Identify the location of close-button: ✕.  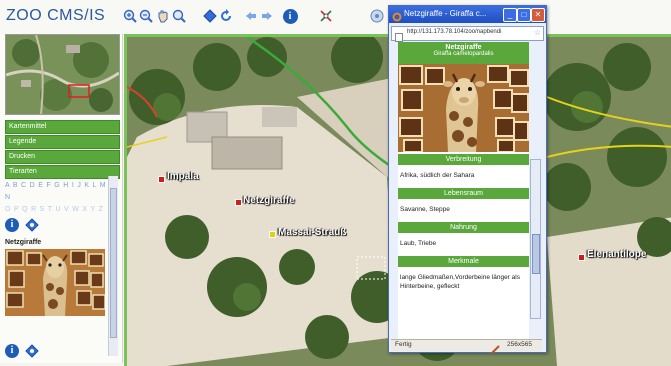
(538, 15).